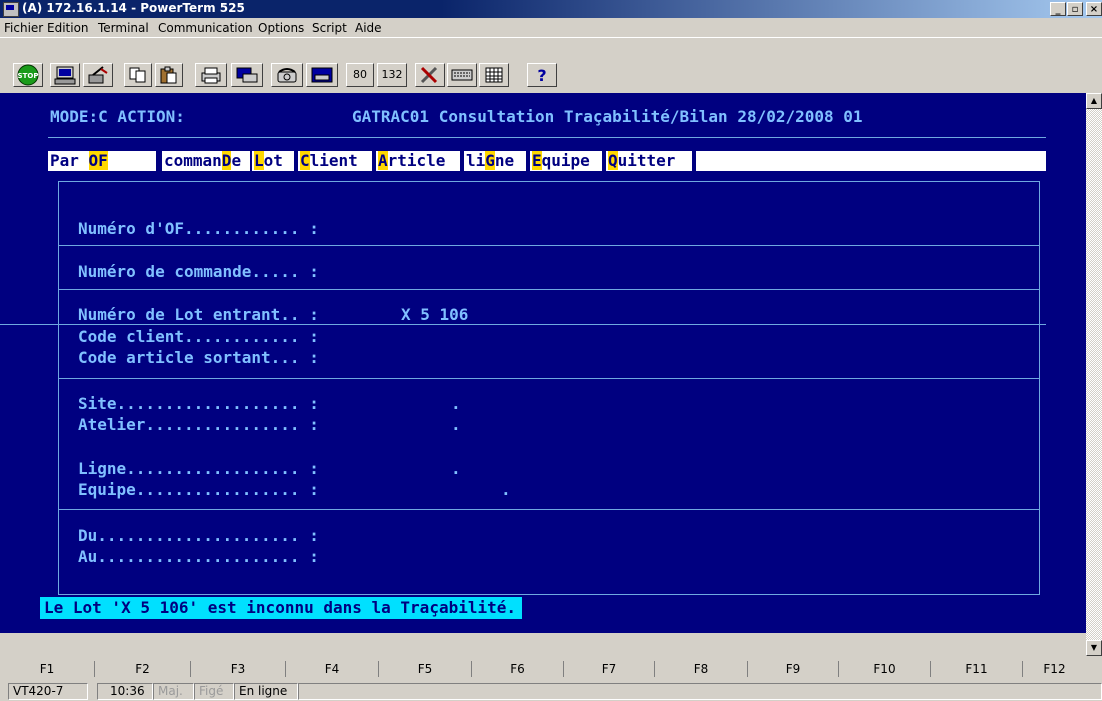  I want to click on computer-icon, so click(65, 75).